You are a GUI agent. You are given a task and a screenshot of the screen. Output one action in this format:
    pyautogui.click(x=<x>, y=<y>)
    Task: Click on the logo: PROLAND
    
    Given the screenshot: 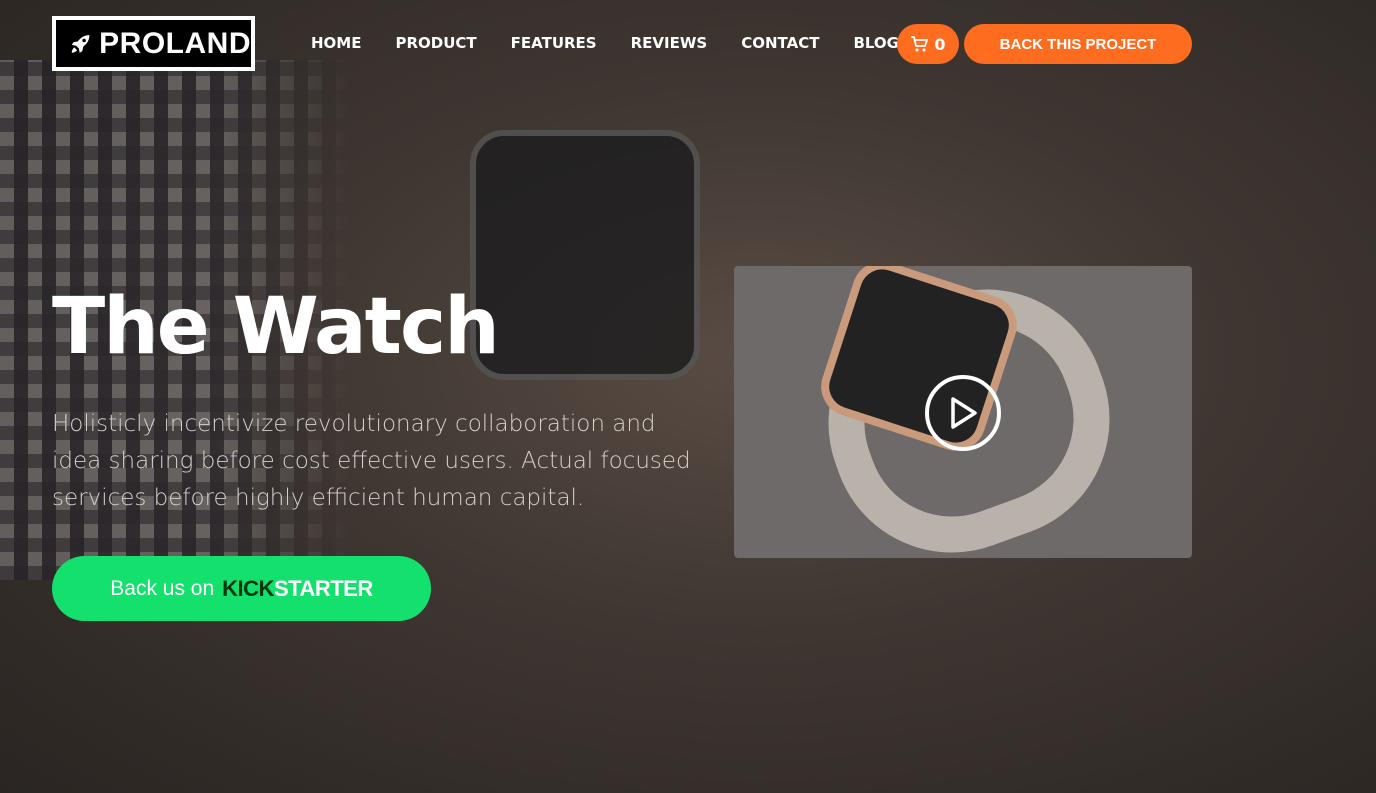 What is the action you would take?
    pyautogui.click(x=153, y=43)
    